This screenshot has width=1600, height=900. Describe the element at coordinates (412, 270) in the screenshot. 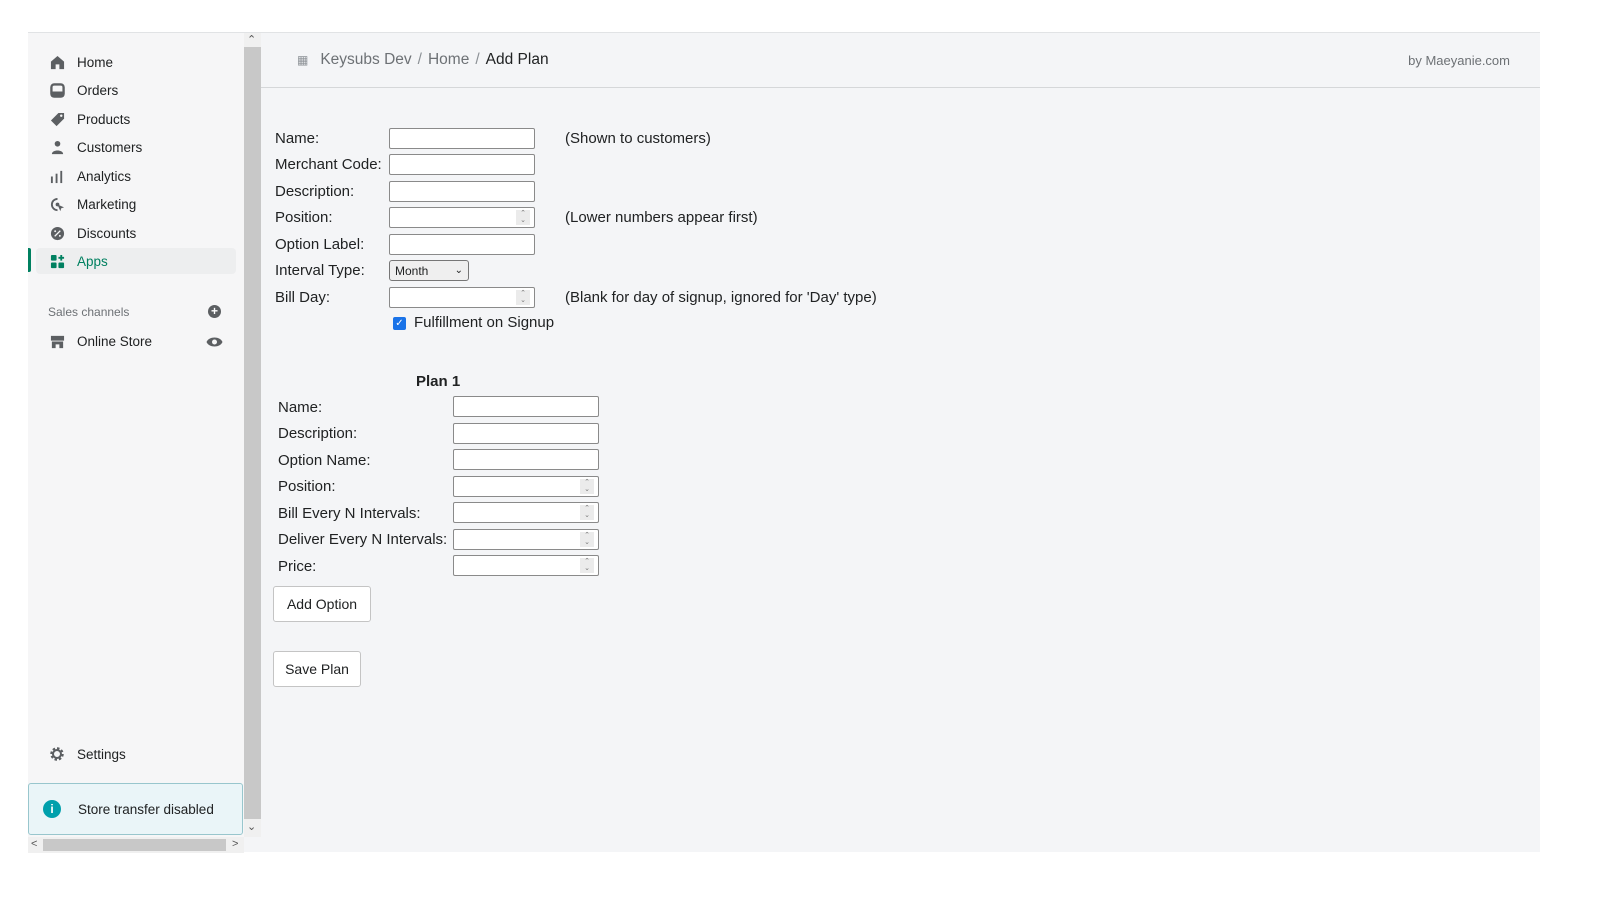

I see `selected-value: Month` at that location.